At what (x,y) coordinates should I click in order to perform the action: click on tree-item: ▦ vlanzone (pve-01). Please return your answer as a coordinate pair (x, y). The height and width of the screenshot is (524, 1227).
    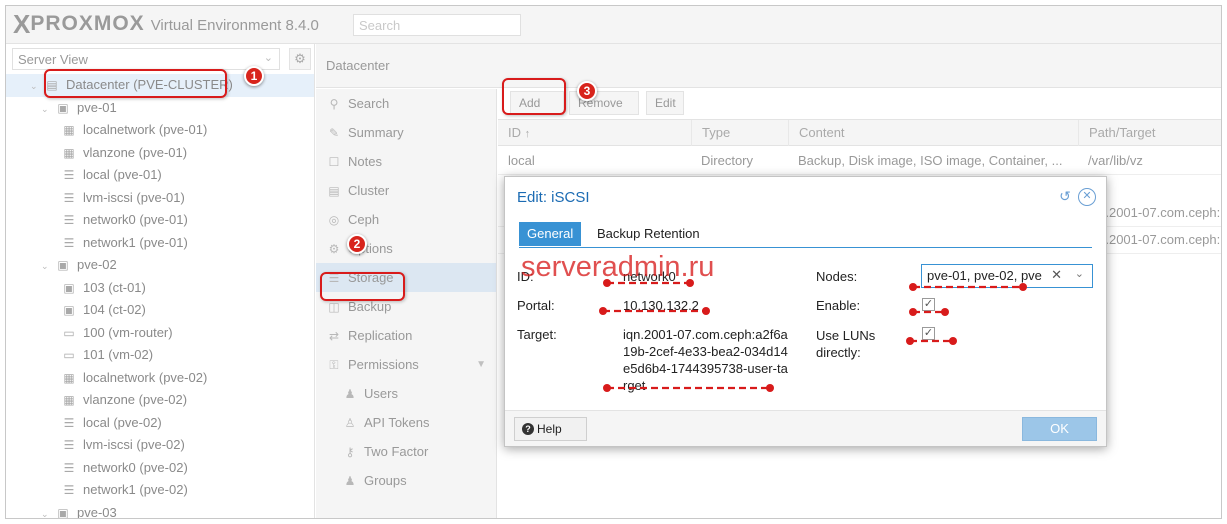
    Looking at the image, I should click on (160, 153).